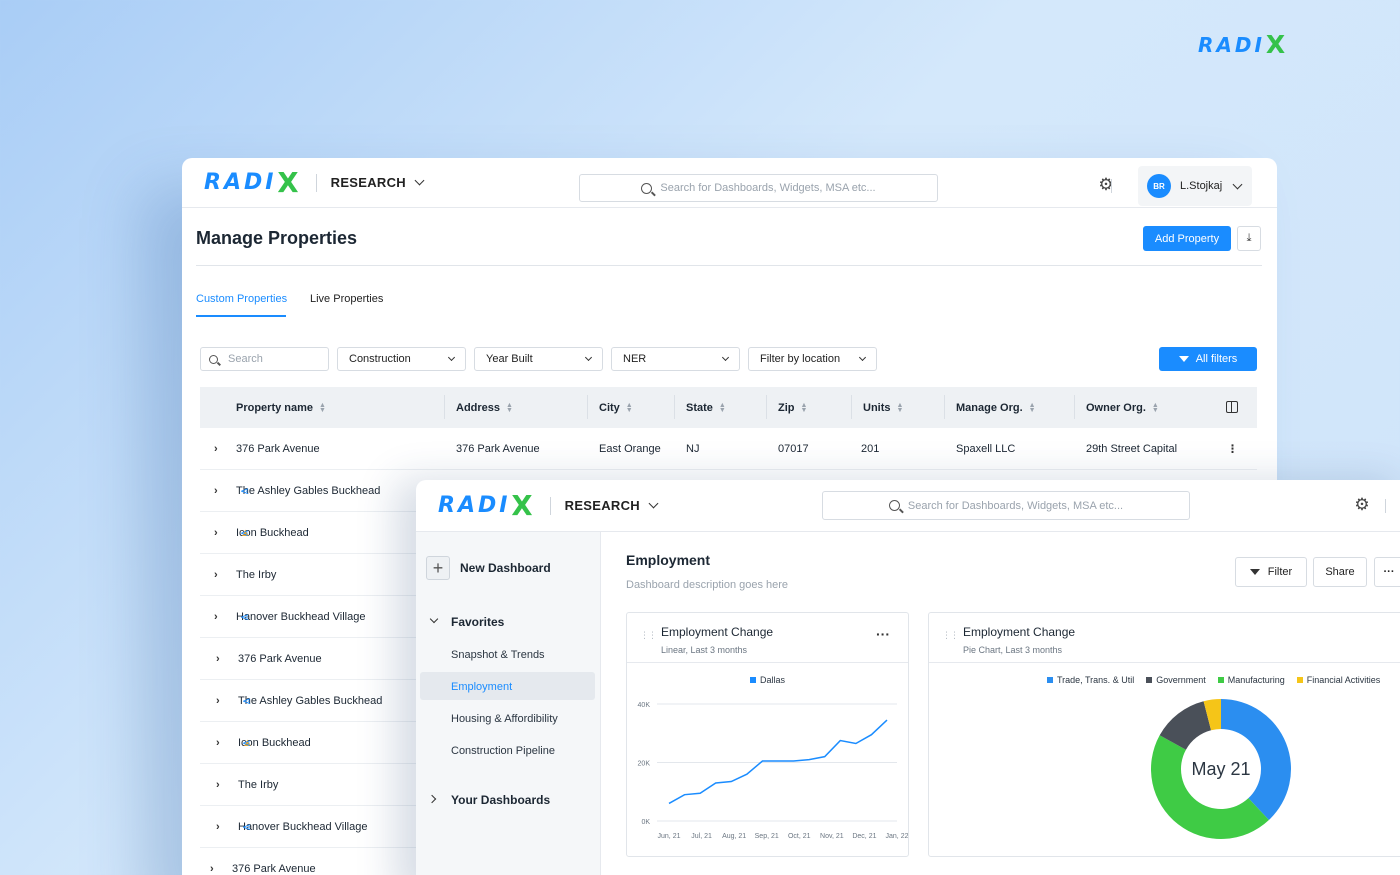  Describe the element at coordinates (701, 836) in the screenshot. I see `x-tick-label: Jul, 21` at that location.